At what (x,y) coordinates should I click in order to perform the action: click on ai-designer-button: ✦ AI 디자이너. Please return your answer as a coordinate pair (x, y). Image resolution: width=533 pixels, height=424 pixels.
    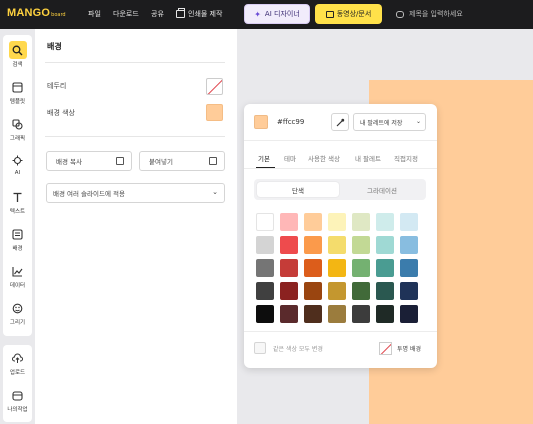
    Looking at the image, I should click on (277, 14).